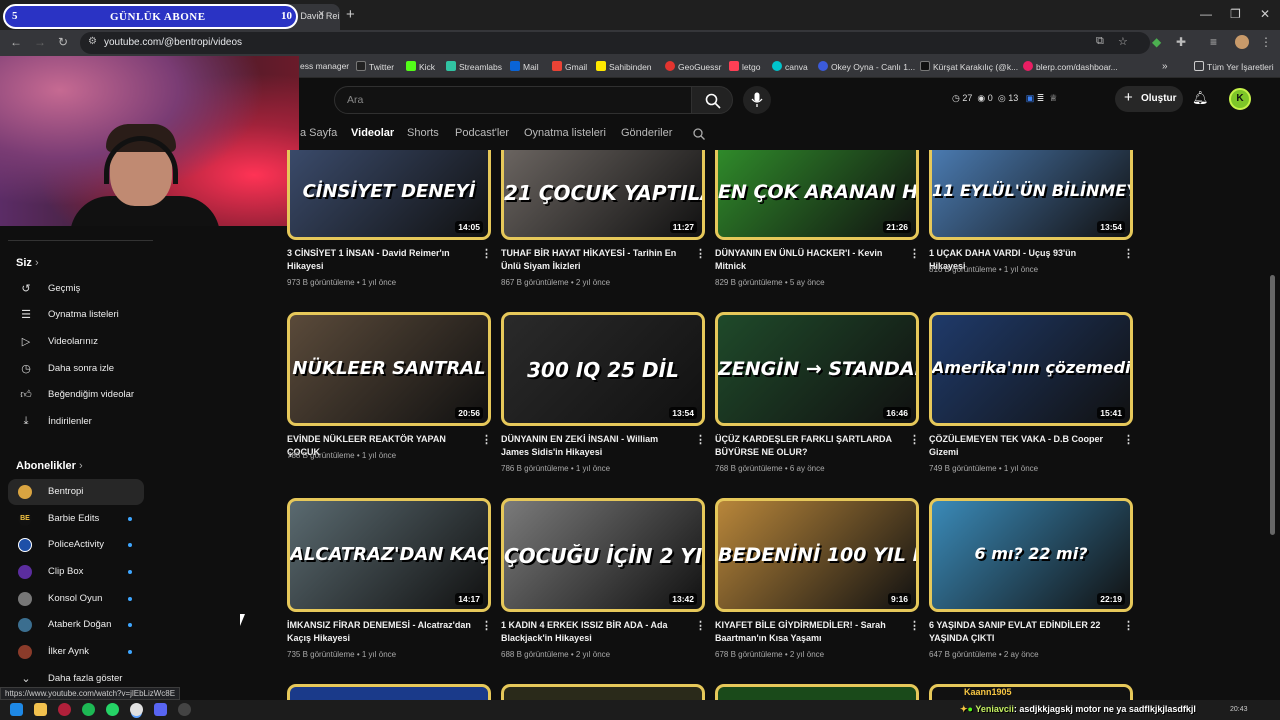 The width and height of the screenshot is (1280, 720). Describe the element at coordinates (389, 195) in the screenshot. I see `video-thumbnail: CİNSİYET DENEYİ 14:05` at that location.